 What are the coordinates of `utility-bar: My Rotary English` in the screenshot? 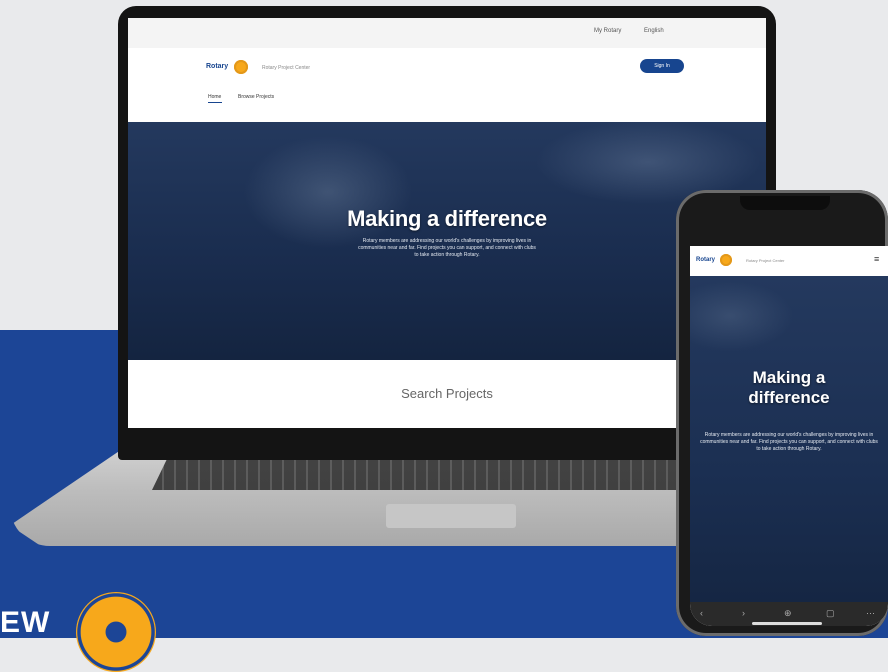 It's located at (447, 33).